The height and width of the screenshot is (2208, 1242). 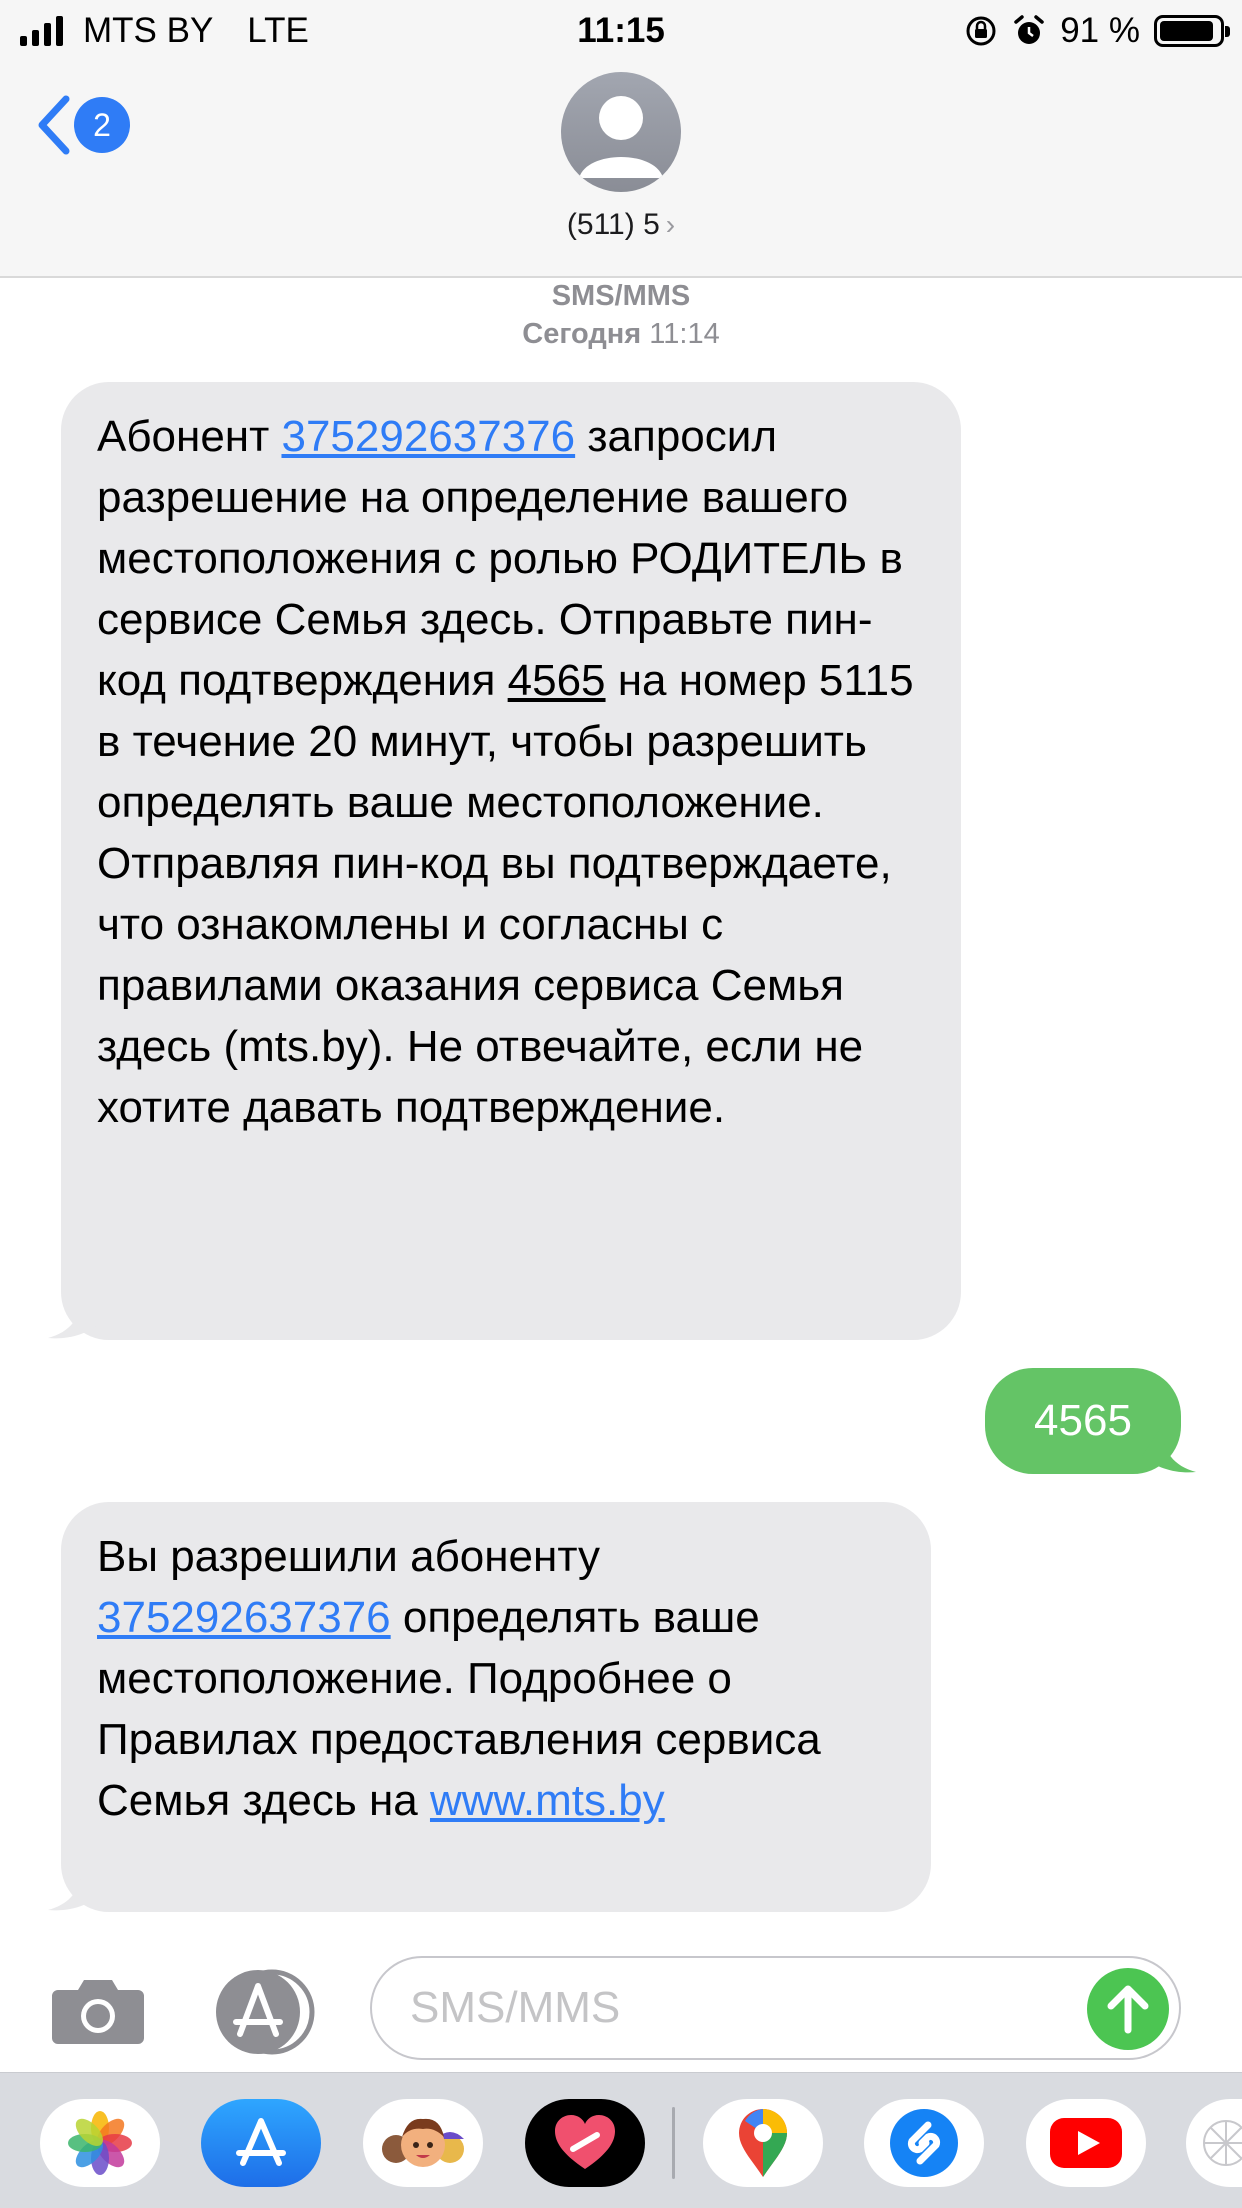 What do you see at coordinates (621, 137) in the screenshot?
I see `person-icon` at bounding box center [621, 137].